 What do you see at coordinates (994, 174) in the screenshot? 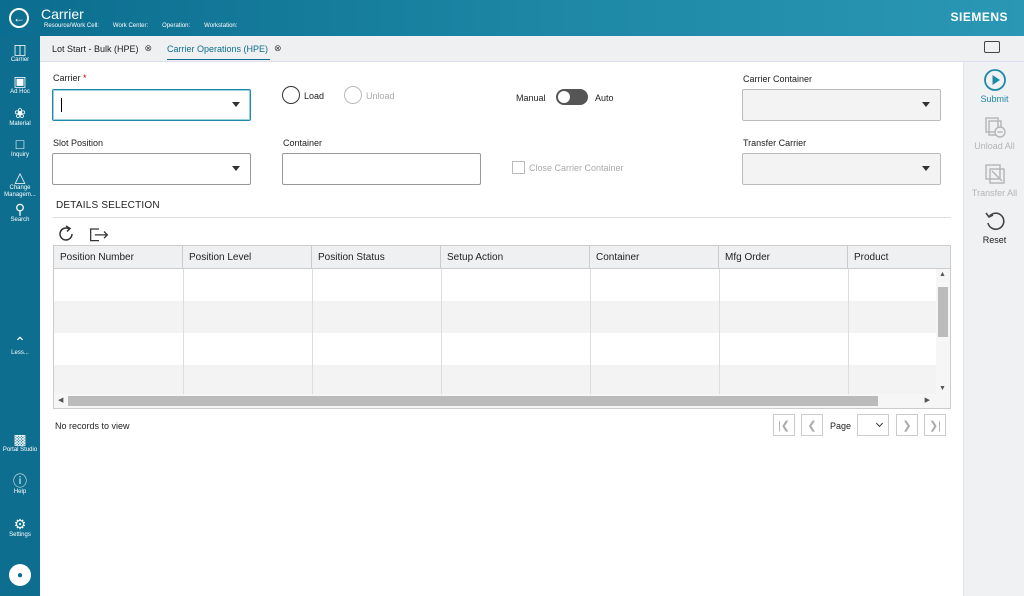
I see `transfer-all-icon` at bounding box center [994, 174].